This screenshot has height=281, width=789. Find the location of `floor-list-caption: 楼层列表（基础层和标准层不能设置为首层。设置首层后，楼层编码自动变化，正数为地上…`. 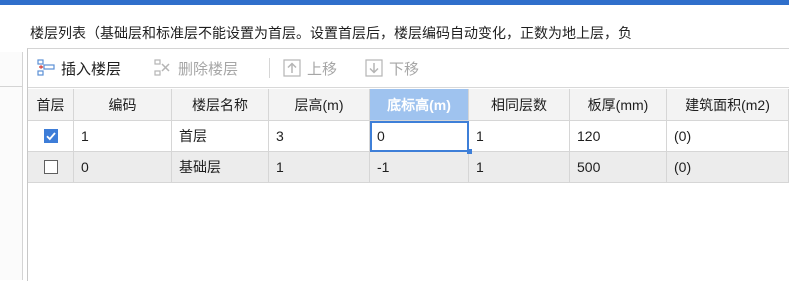

floor-list-caption: 楼层列表（基础层和标准层不能设置为首层。设置首层后，楼层编码自动变化，正数为地上… is located at coordinates (331, 33).